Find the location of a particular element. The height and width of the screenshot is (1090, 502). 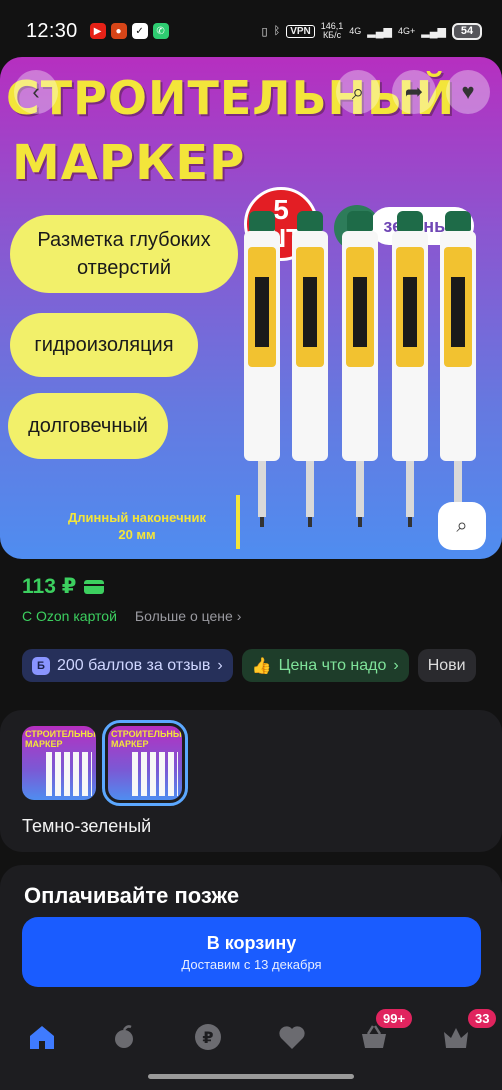

card-icon is located at coordinates (94, 586).